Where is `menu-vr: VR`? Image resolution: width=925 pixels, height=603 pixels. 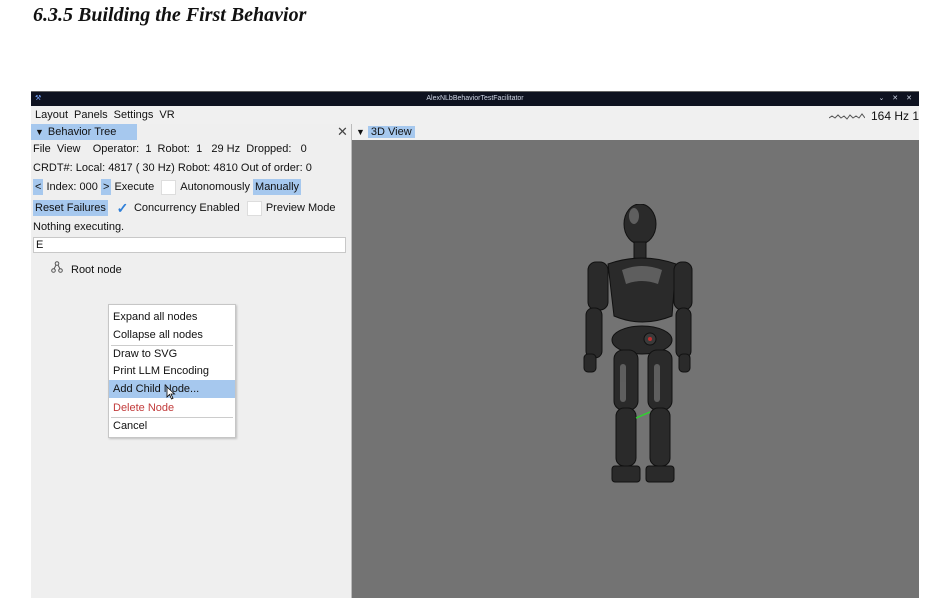
menu-vr: VR is located at coordinates (166, 115).